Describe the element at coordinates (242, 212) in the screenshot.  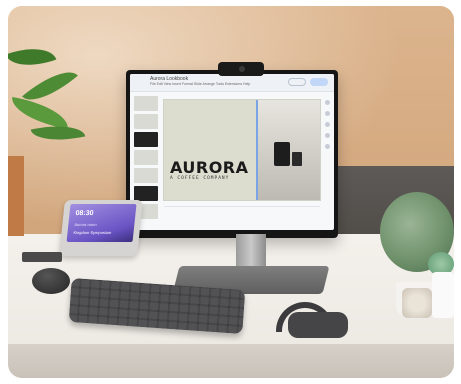
I see `speaker-notes` at that location.